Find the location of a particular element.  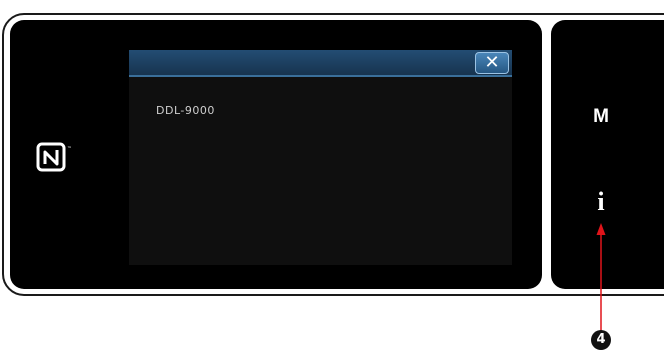

close-icon: ✕ is located at coordinates (492, 62).